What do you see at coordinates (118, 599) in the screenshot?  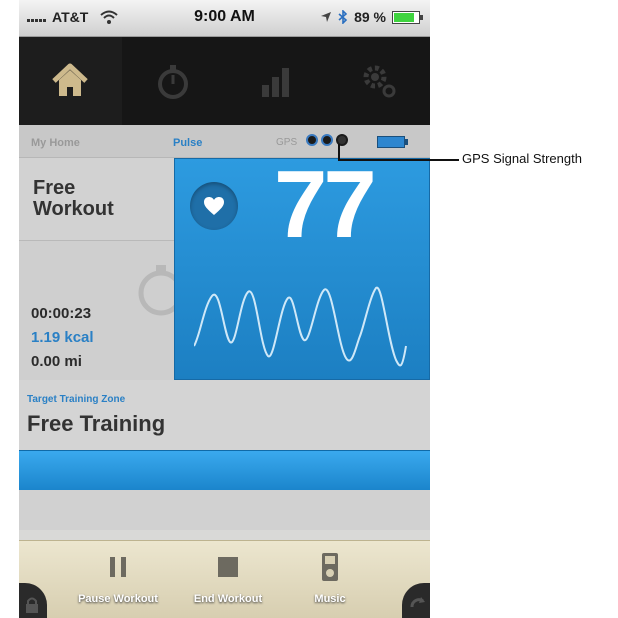 I see `pause-workout-label: Pause Workout` at bounding box center [118, 599].